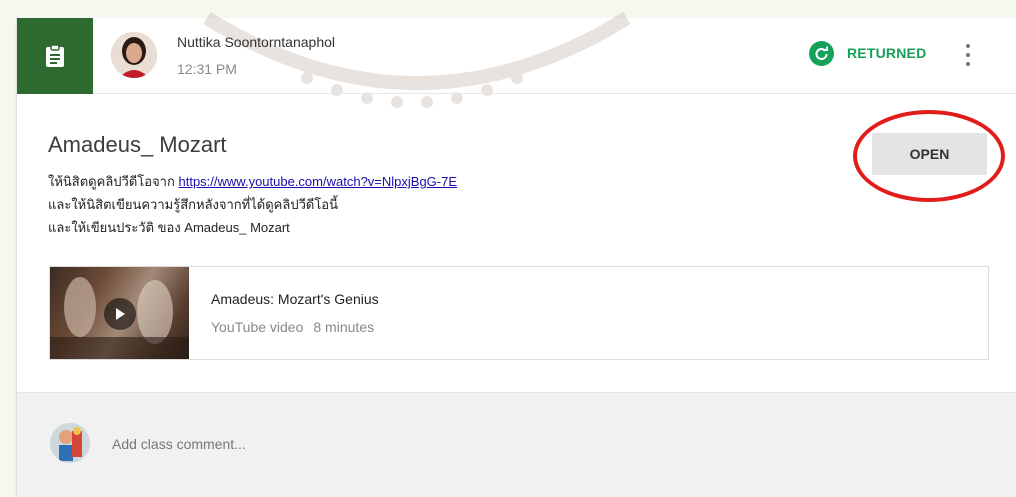 Image resolution: width=1016 pixels, height=497 pixels. I want to click on status-label: RETURNED, so click(887, 53).